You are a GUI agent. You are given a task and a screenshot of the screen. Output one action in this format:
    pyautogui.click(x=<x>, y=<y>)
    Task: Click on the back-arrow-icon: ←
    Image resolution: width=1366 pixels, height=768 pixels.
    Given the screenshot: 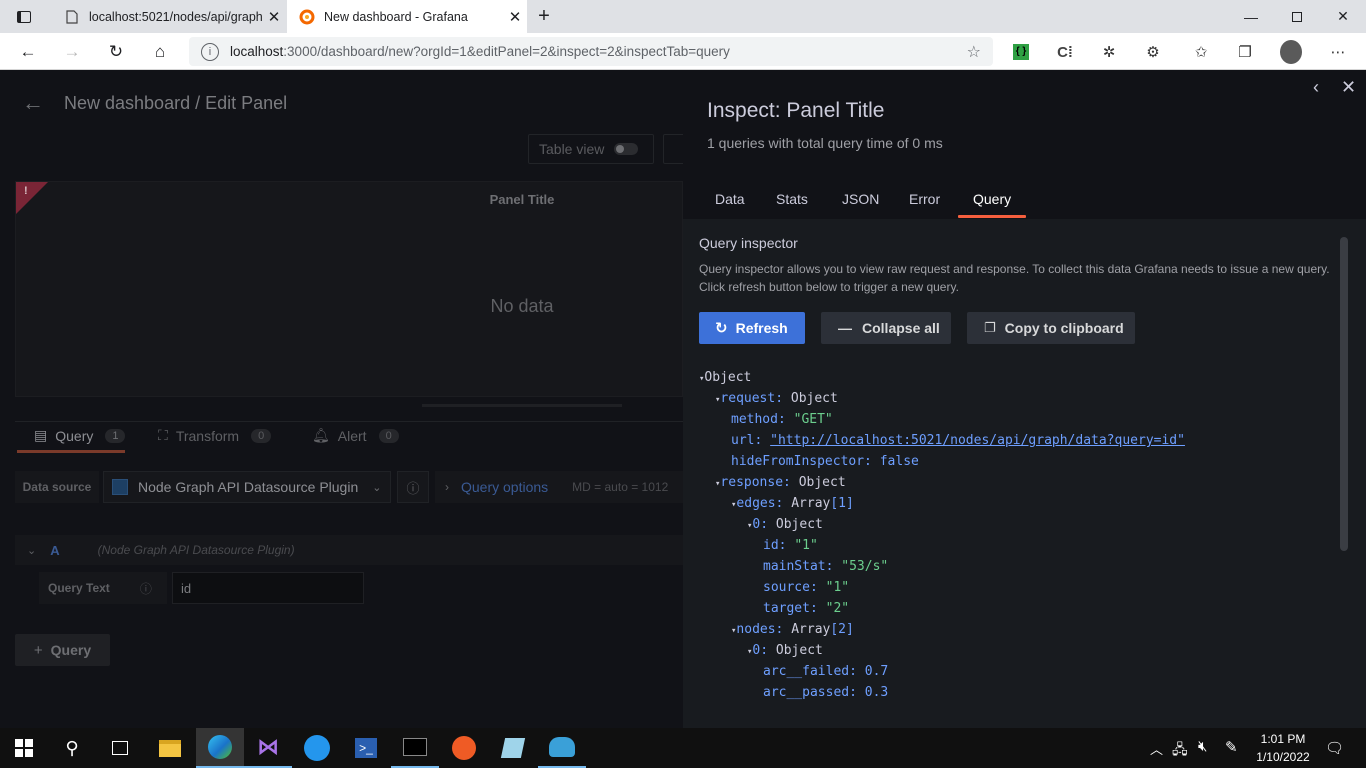 What is the action you would take?
    pyautogui.click(x=33, y=103)
    